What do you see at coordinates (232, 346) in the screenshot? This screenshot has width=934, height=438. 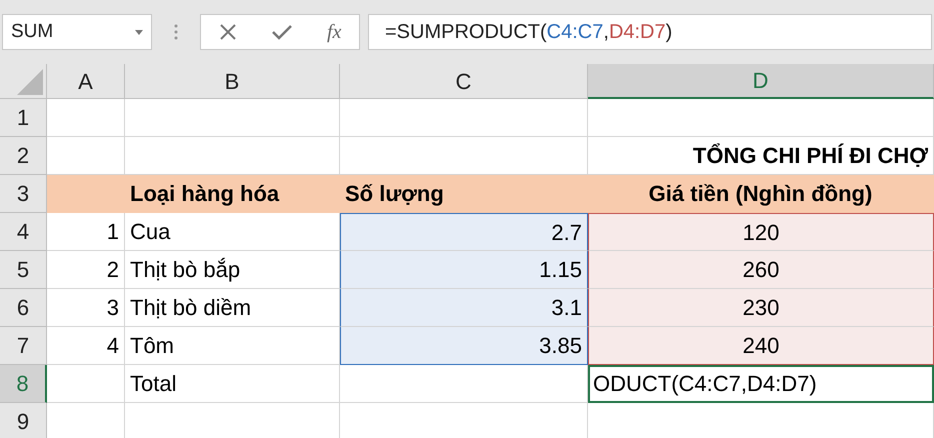 I see `cell: Tôm` at bounding box center [232, 346].